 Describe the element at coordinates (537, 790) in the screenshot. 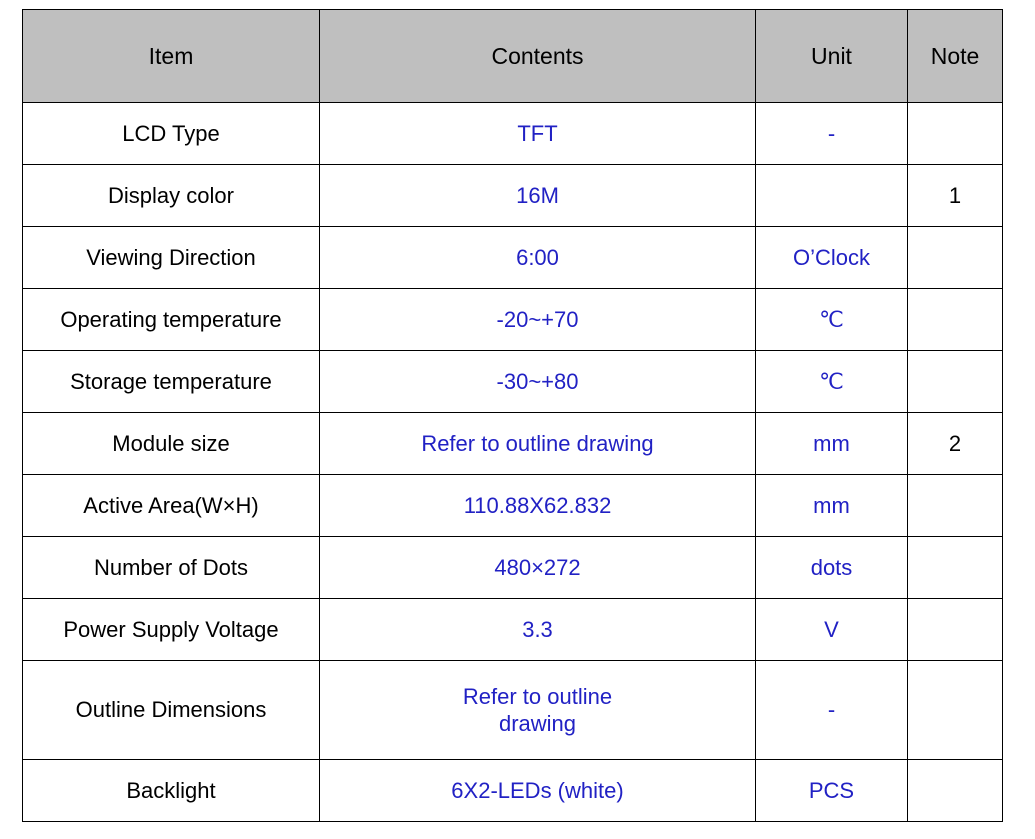

I see `cell-contents: 6X2-LEDs (white)` at that location.